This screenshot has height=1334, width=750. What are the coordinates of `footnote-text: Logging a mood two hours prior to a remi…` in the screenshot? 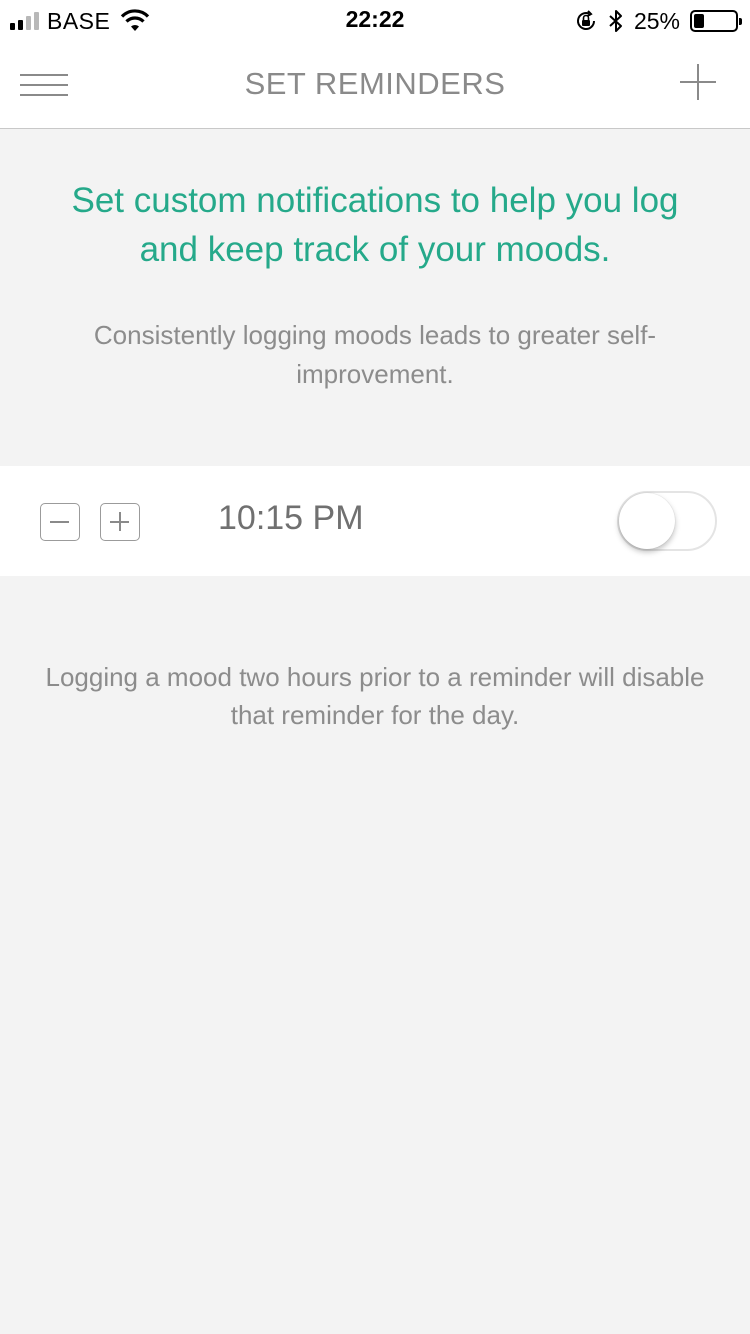 It's located at (375, 696).